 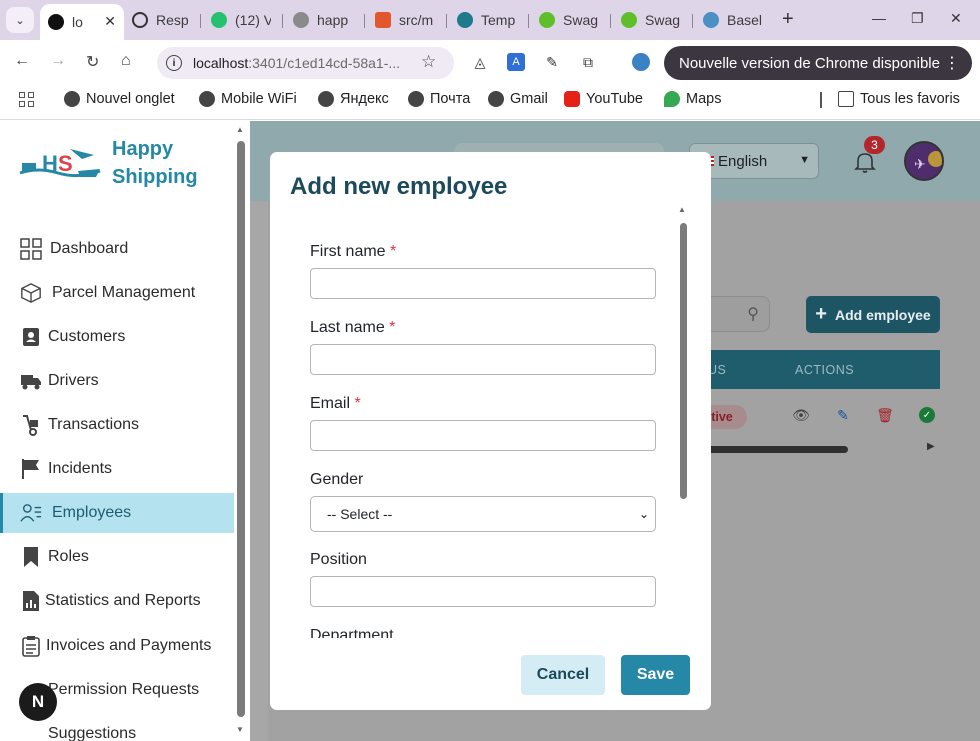 What do you see at coordinates (22, 61) in the screenshot?
I see `back-arrow-icon: ←` at bounding box center [22, 61].